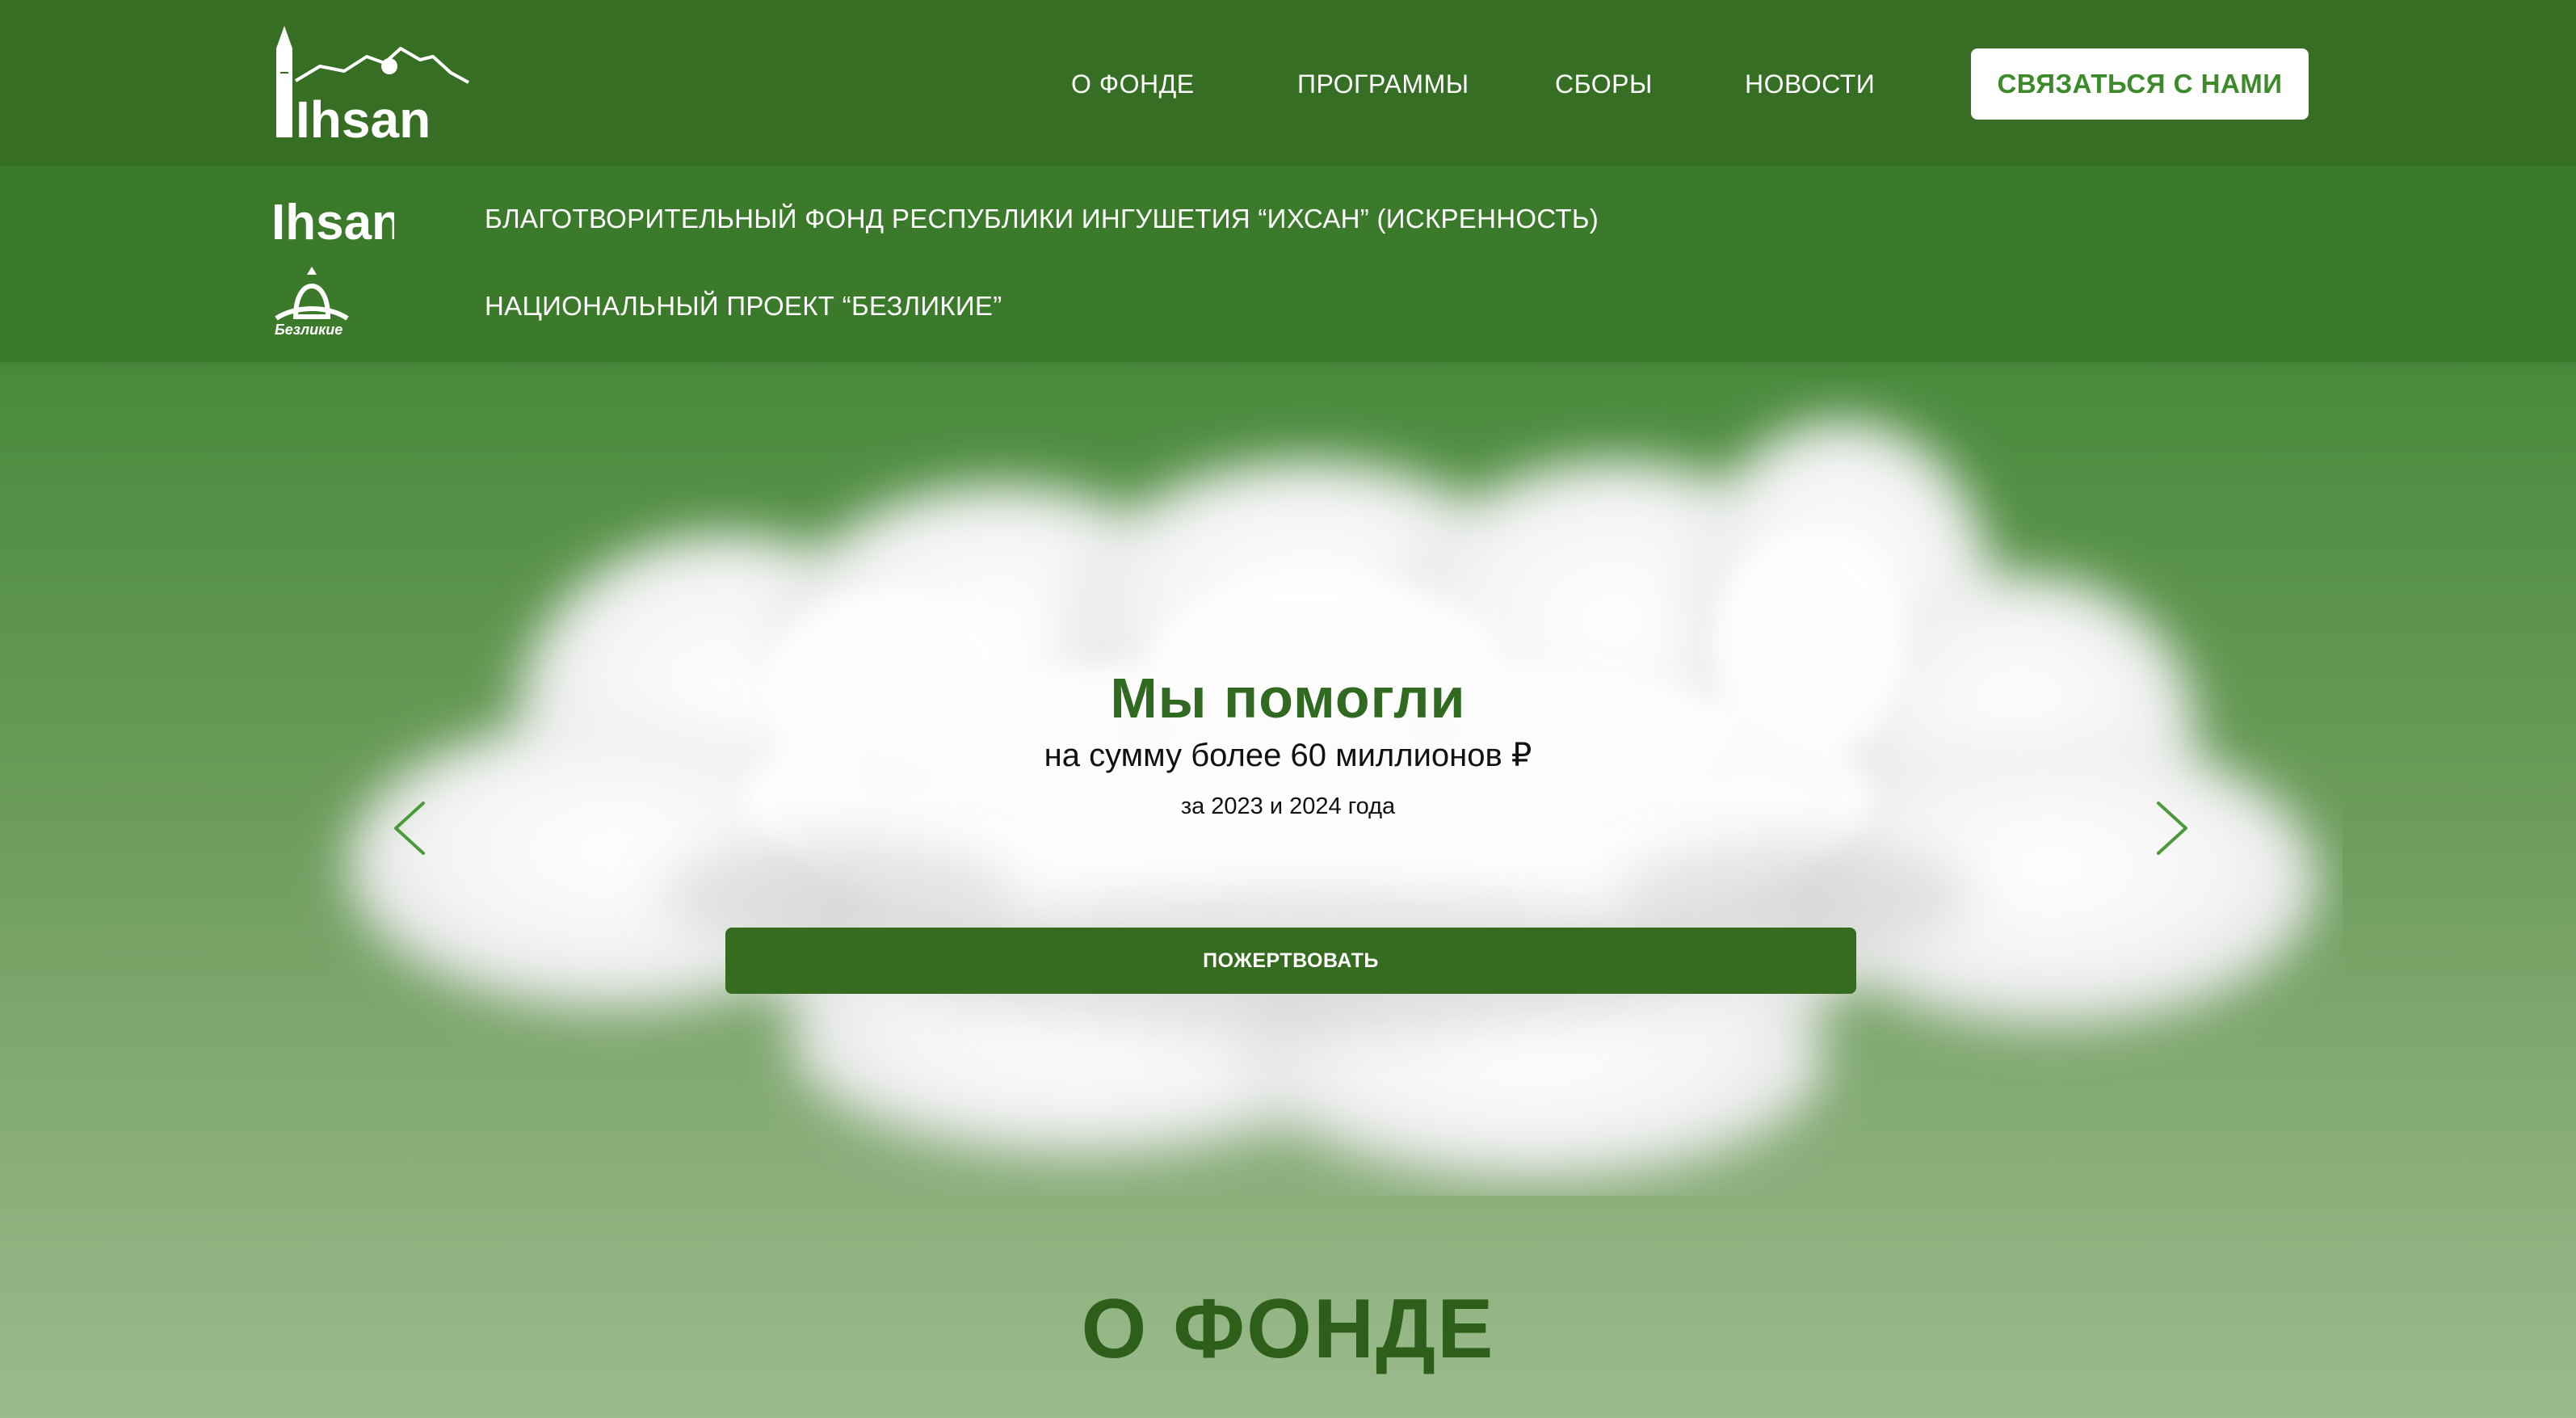 The image size is (2576, 1418). Describe the element at coordinates (1133, 84) in the screenshot. I see `nav-item-about: О ФОНДЕ` at that location.